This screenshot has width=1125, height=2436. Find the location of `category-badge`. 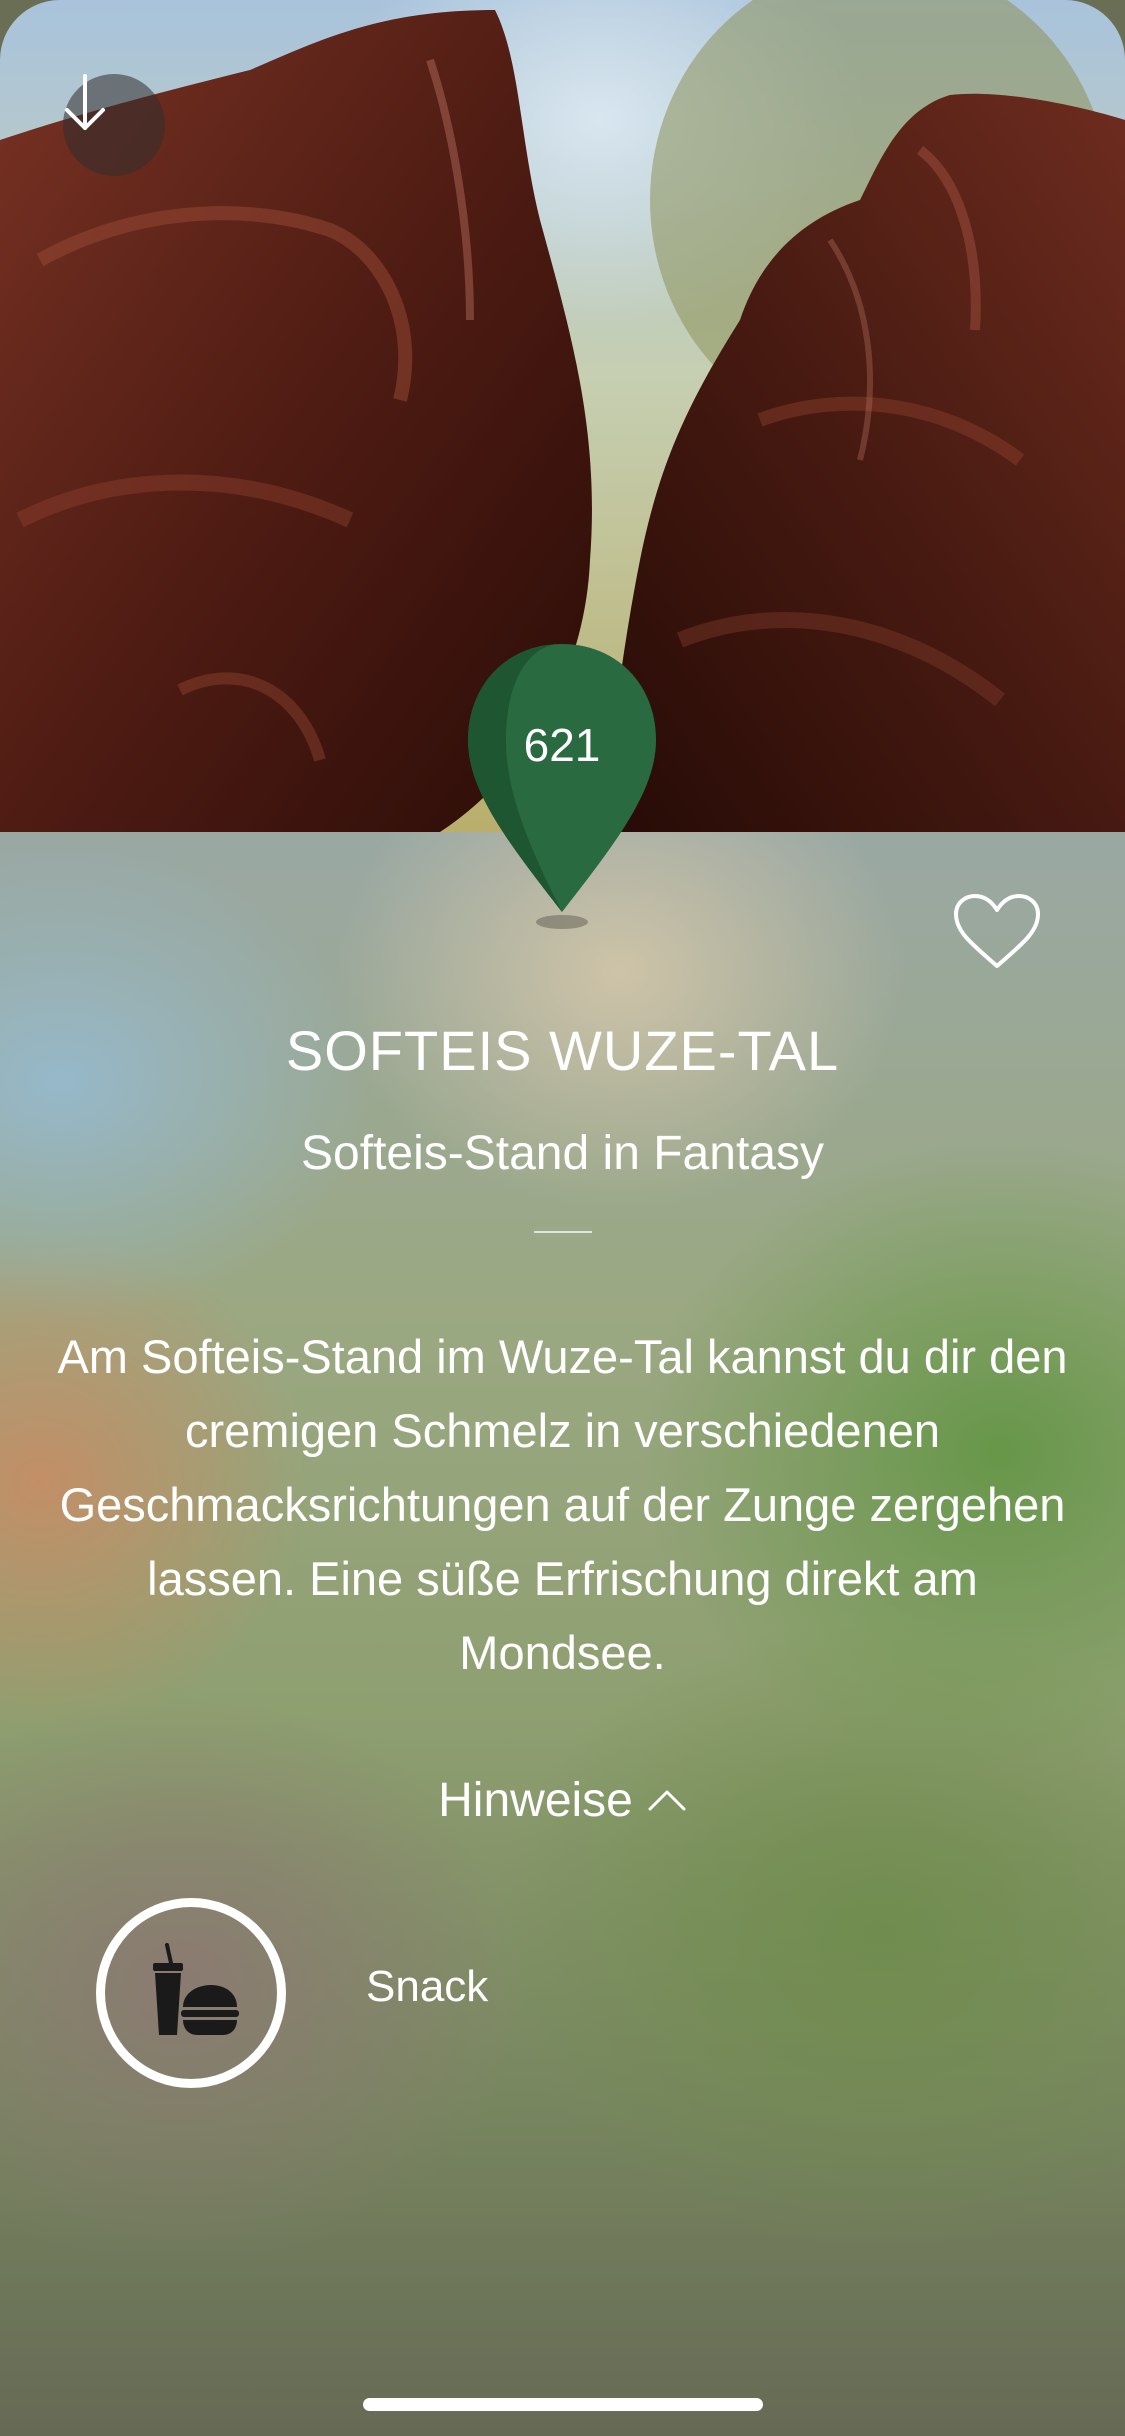

category-badge is located at coordinates (191, 1993).